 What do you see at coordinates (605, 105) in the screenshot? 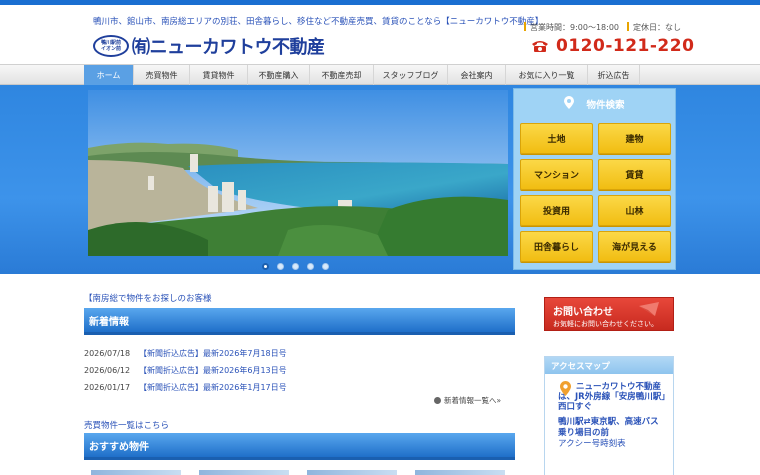
I see `property-search-title: 物件検索` at bounding box center [605, 105].